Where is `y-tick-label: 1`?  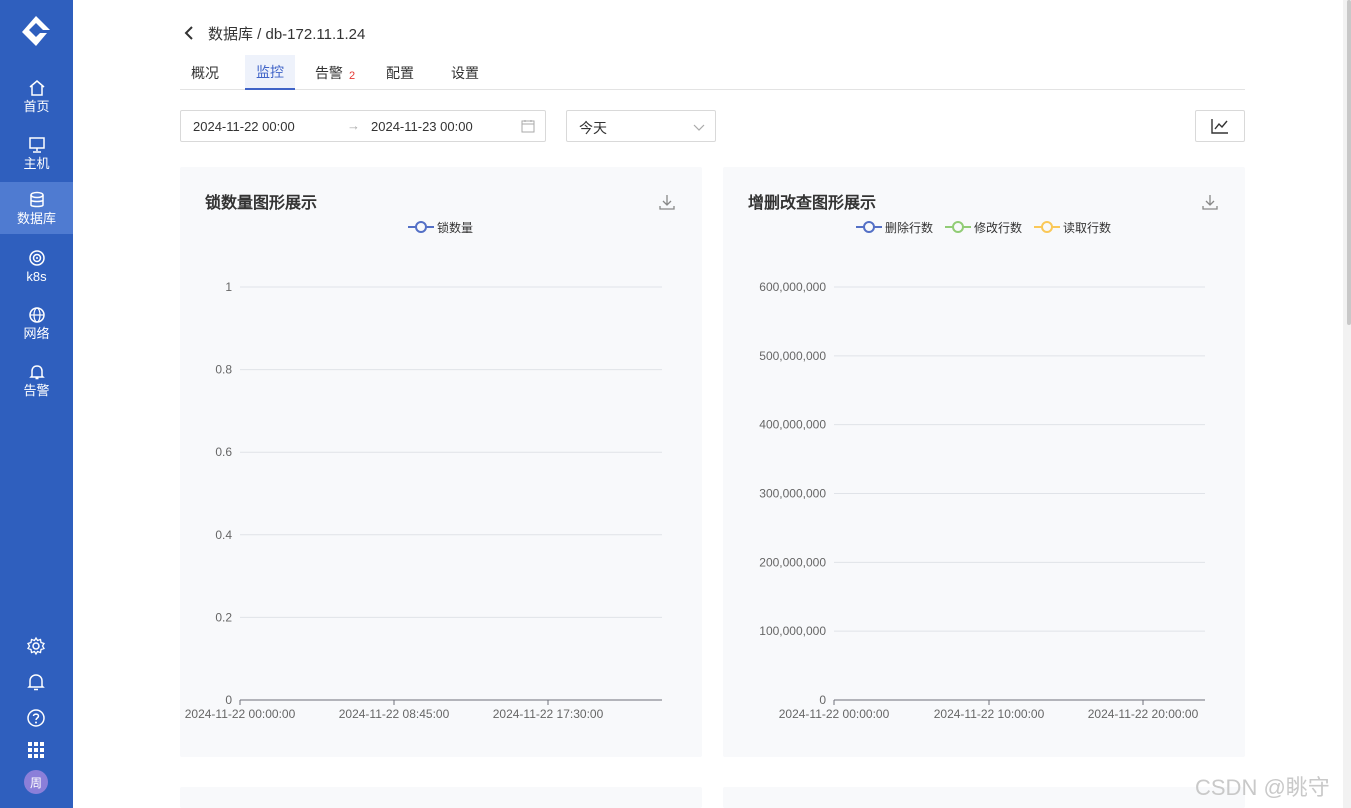 y-tick-label: 1 is located at coordinates (228, 287).